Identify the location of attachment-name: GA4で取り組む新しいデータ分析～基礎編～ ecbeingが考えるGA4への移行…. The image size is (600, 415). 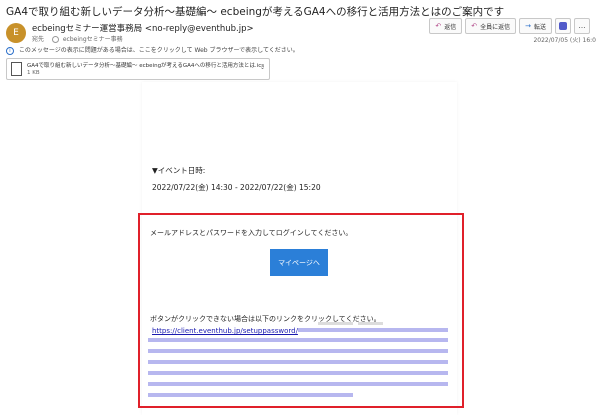
(146, 66).